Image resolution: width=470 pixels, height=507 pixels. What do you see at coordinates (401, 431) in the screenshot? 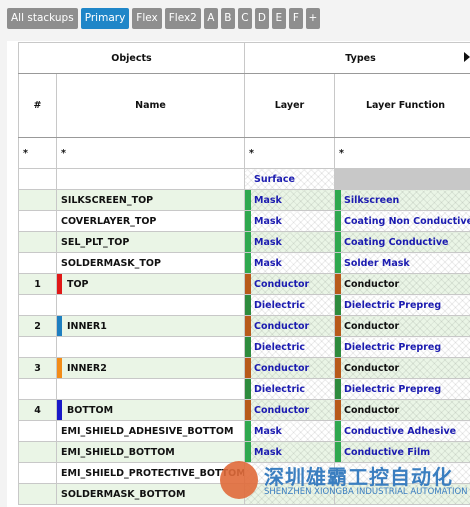
I see `layer-function-cell: Conductive Adhesive` at bounding box center [401, 431].